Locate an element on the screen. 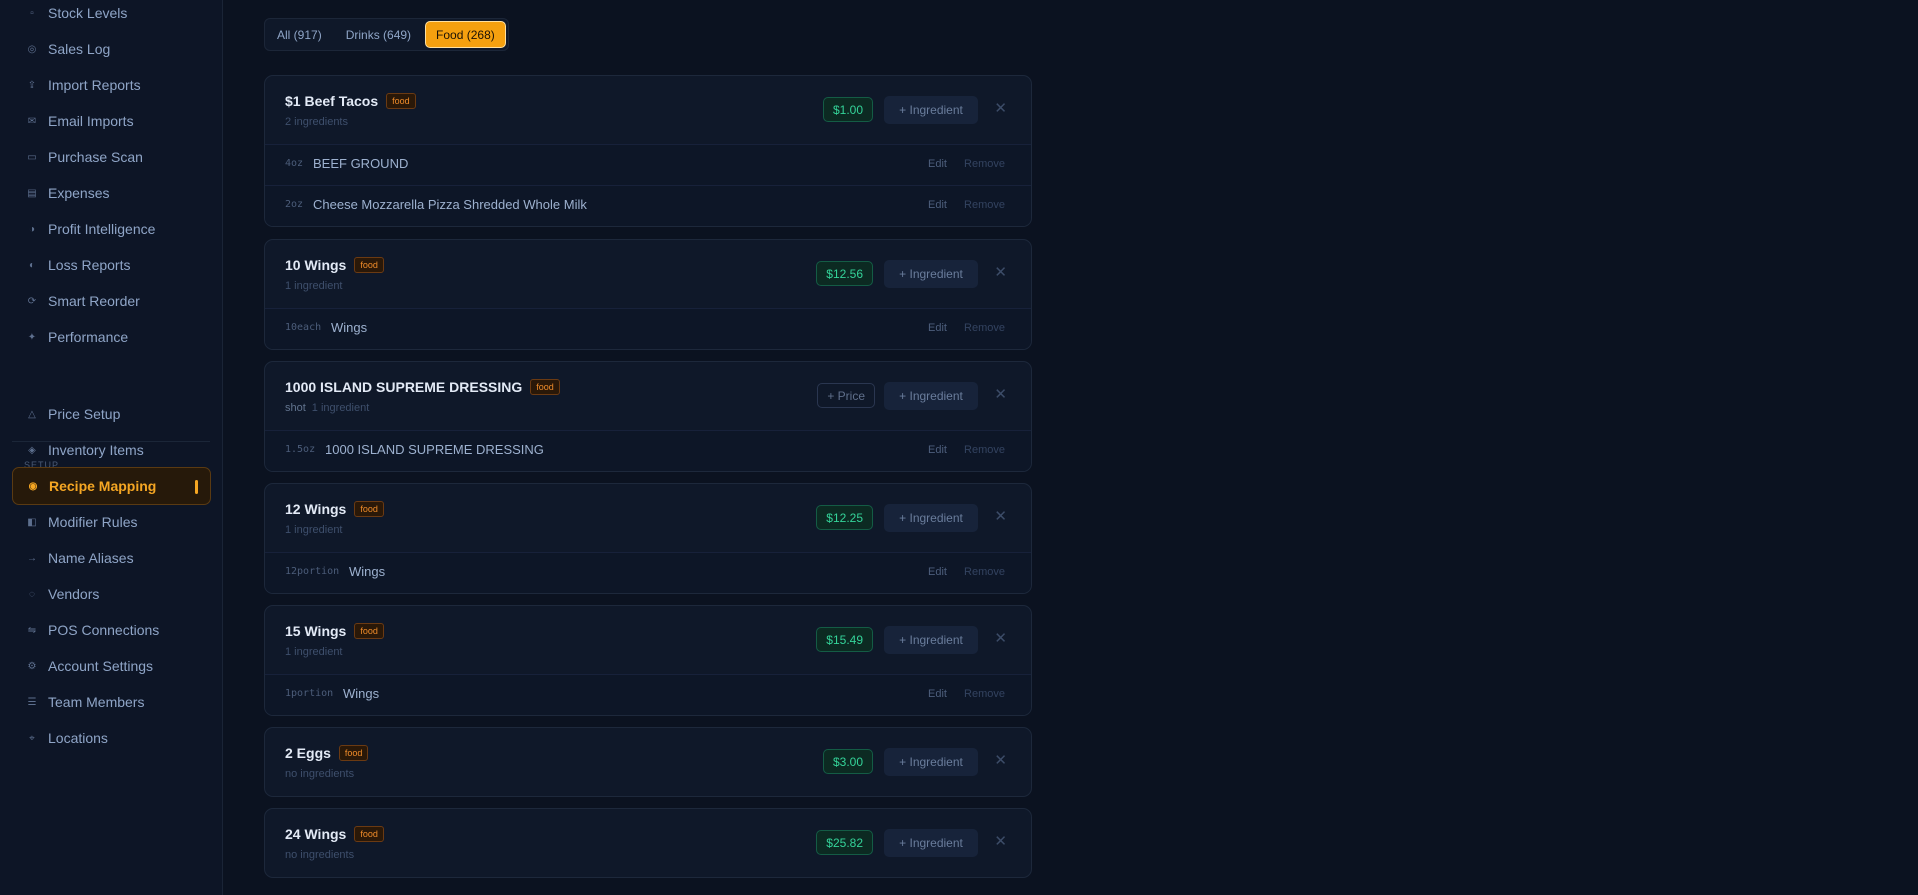 The width and height of the screenshot is (1918, 895). recipe-title: 10 Wings food is located at coordinates (334, 265).